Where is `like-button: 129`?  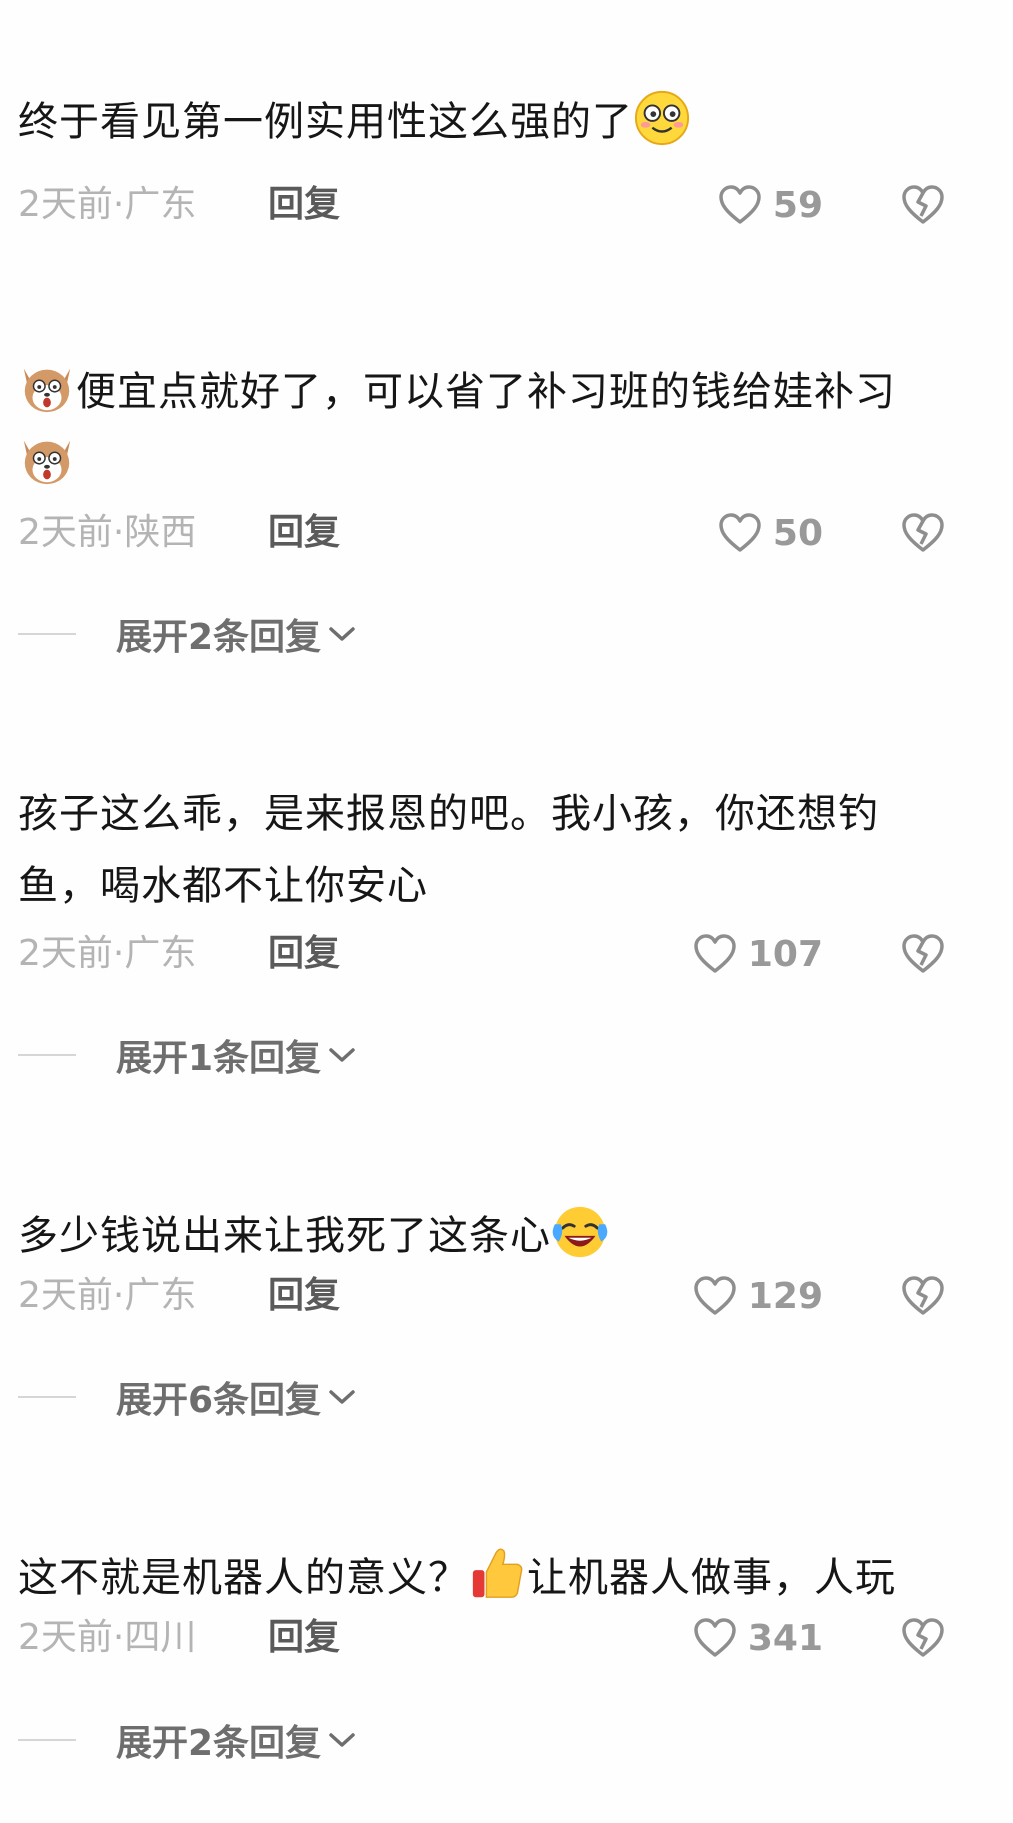 like-button: 129 is located at coordinates (757, 1296).